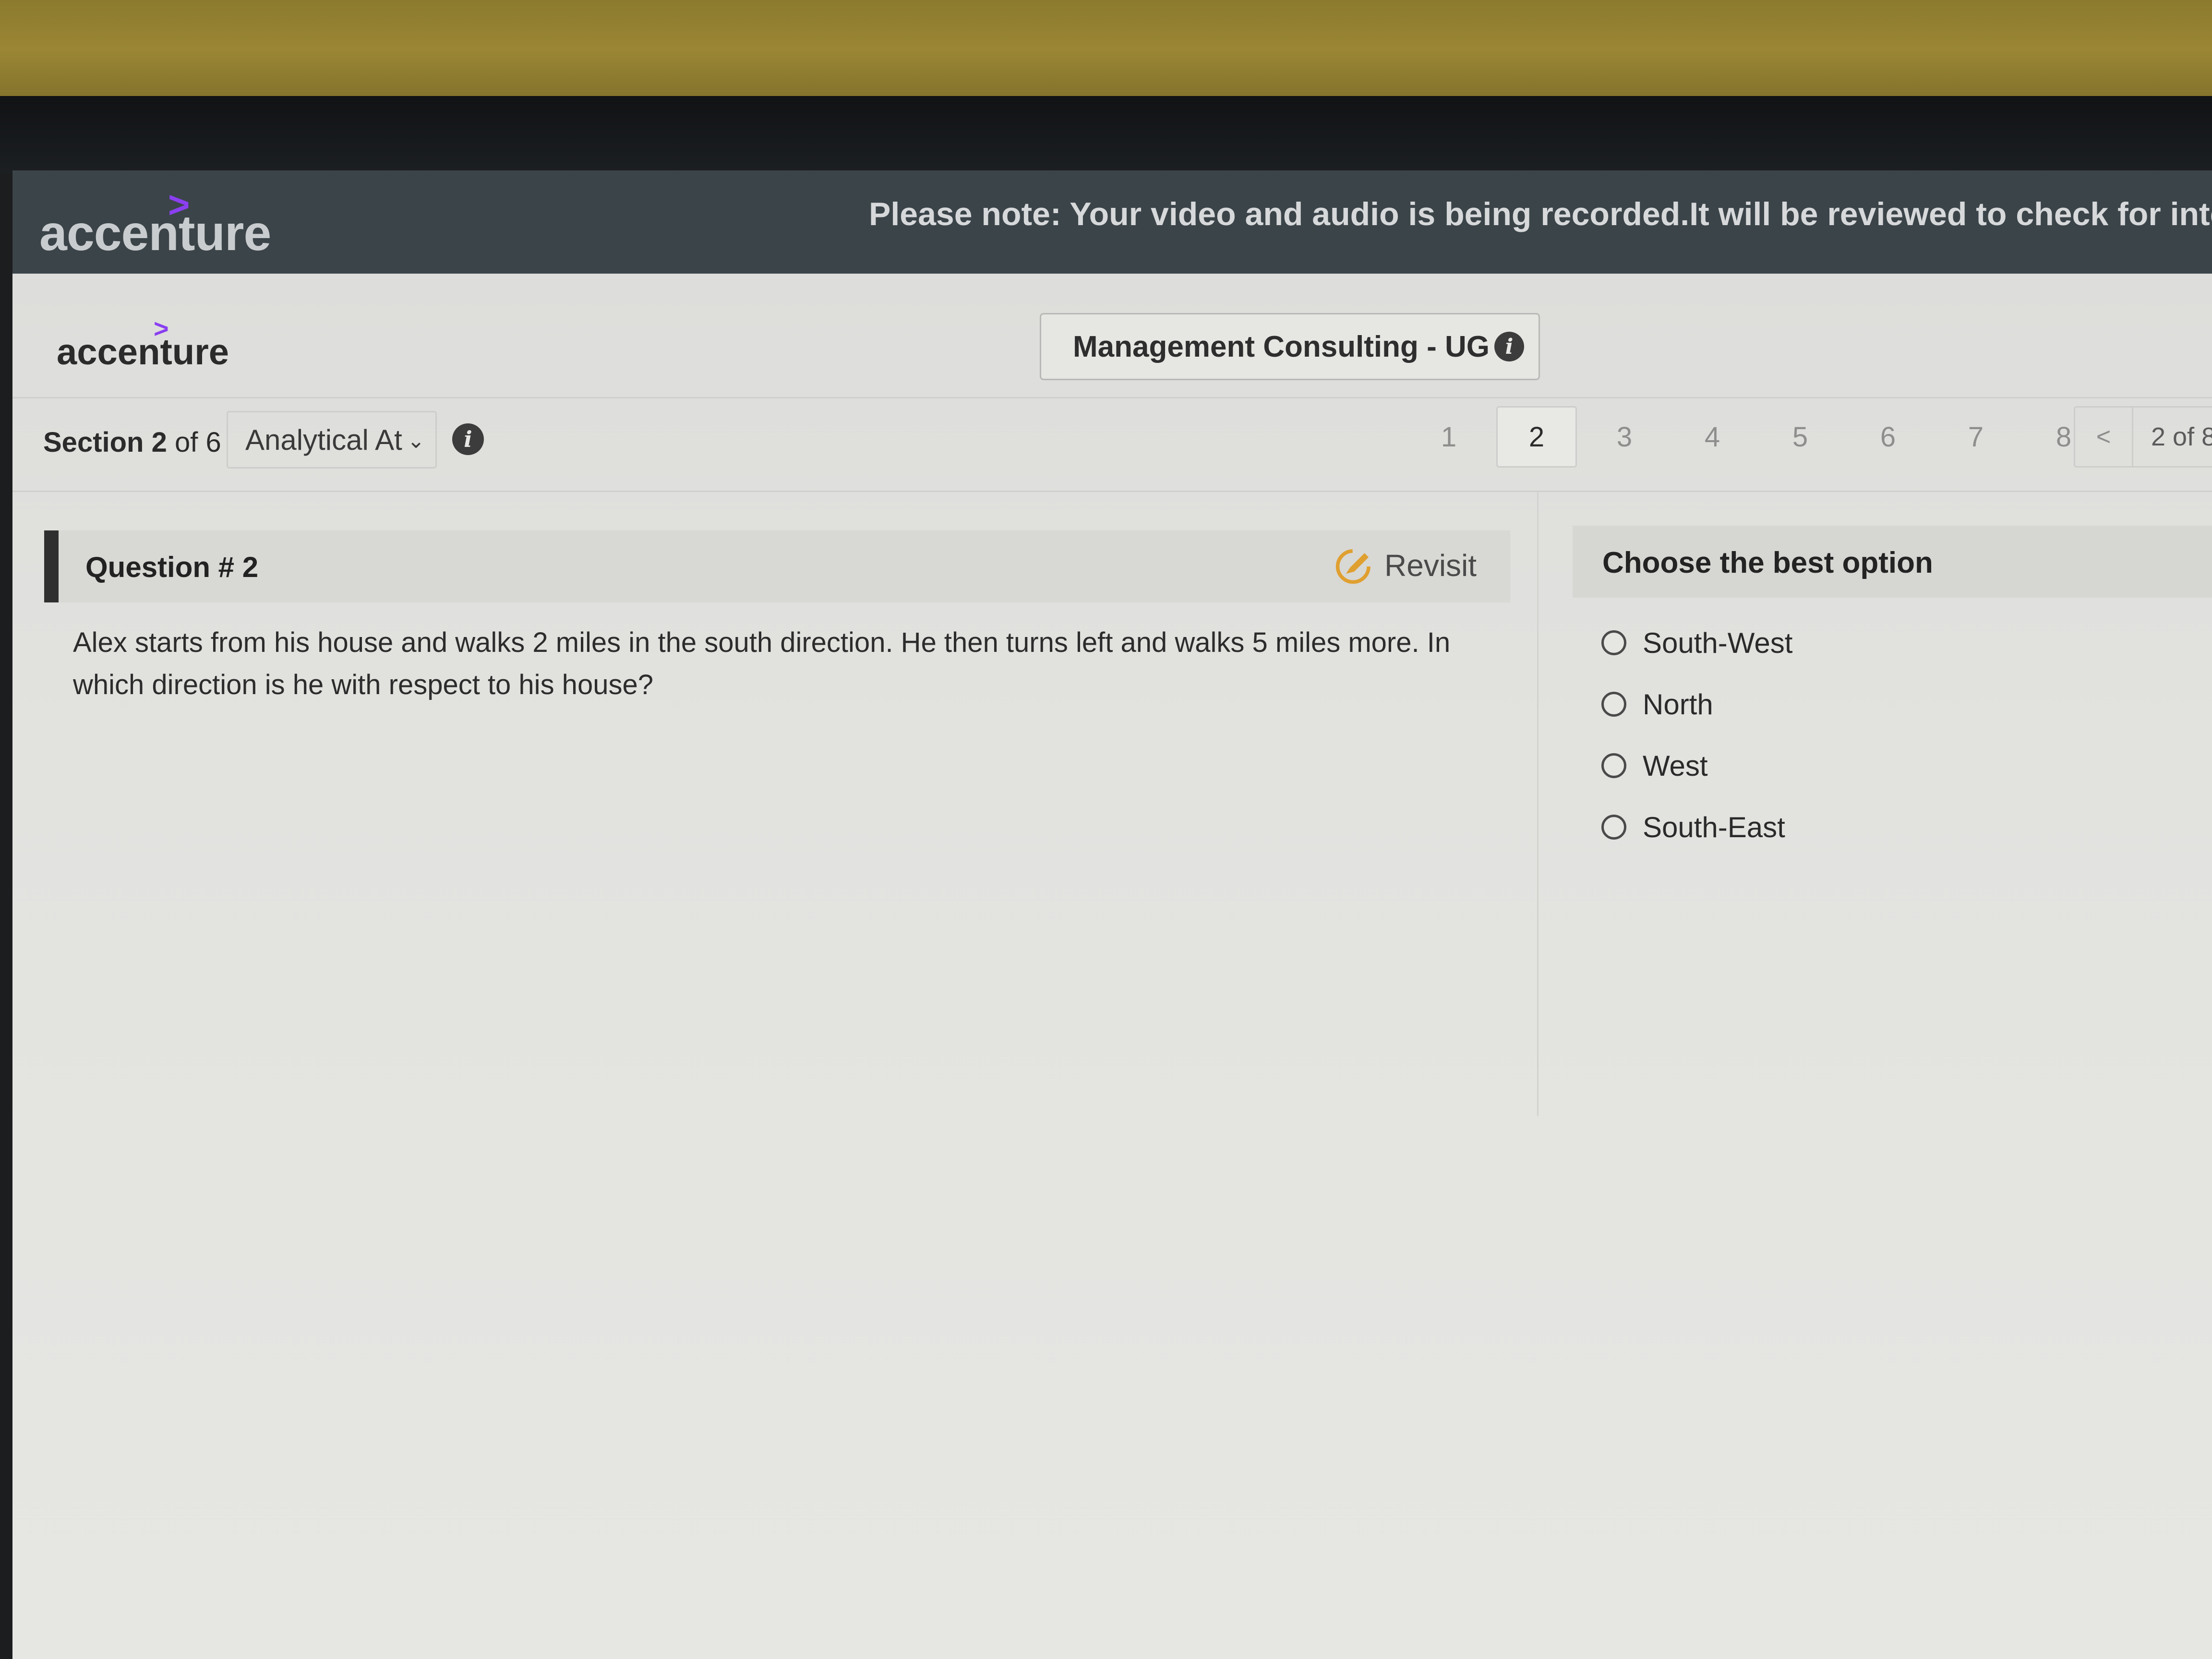 Image resolution: width=2212 pixels, height=1659 pixels. Describe the element at coordinates (1718, 642) in the screenshot. I see `option-label: South-West` at that location.